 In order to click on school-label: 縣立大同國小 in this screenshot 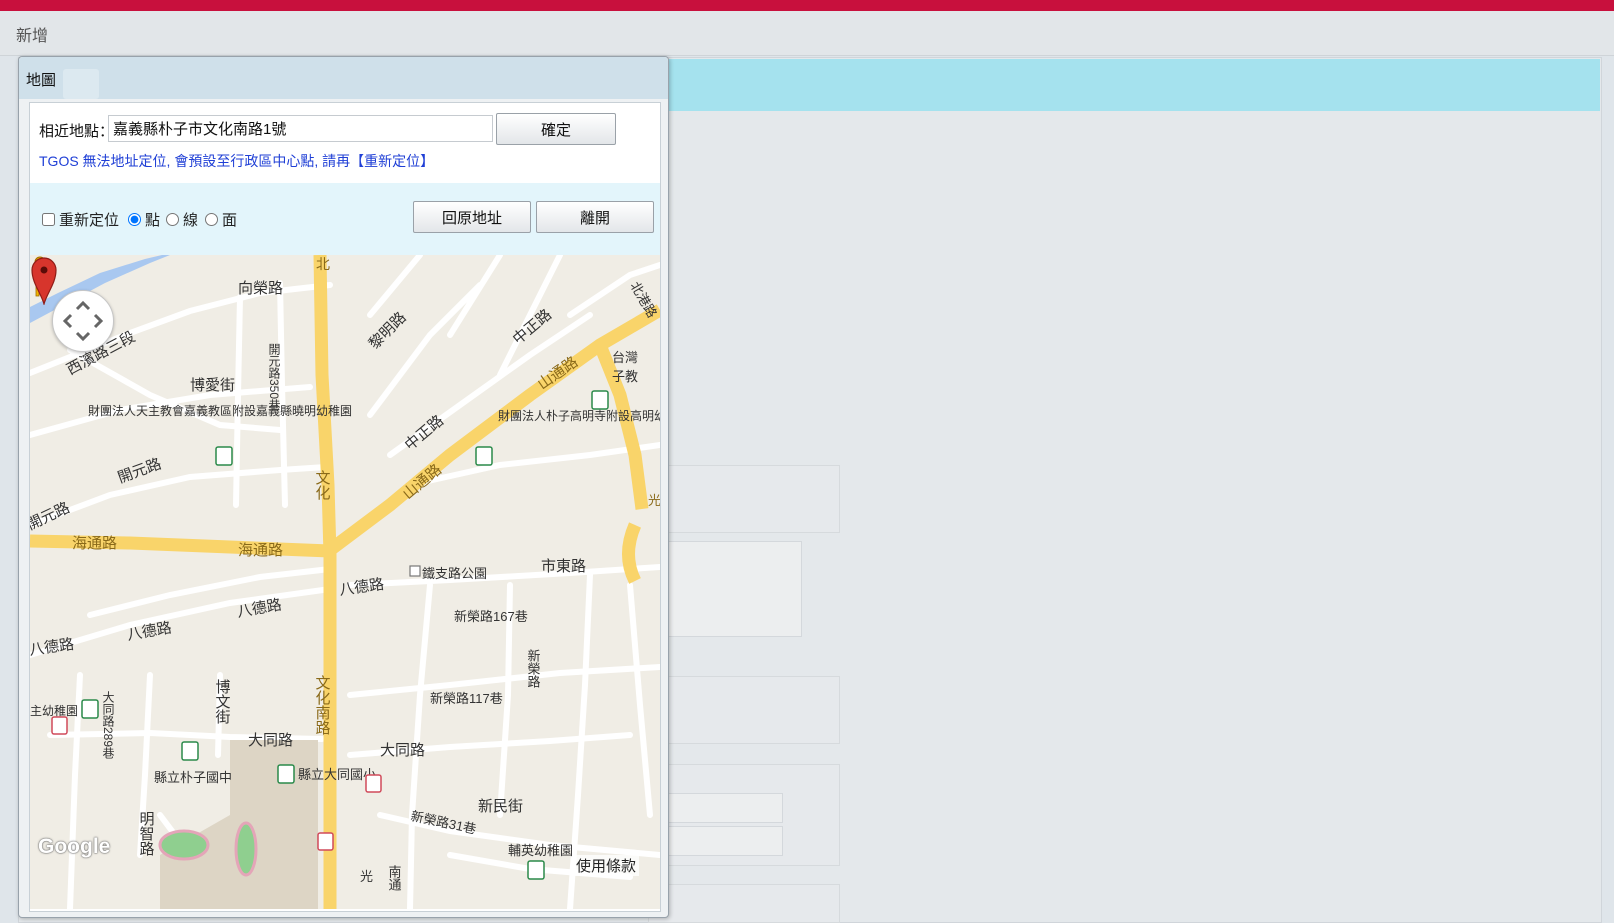, I will do `click(337, 774)`.